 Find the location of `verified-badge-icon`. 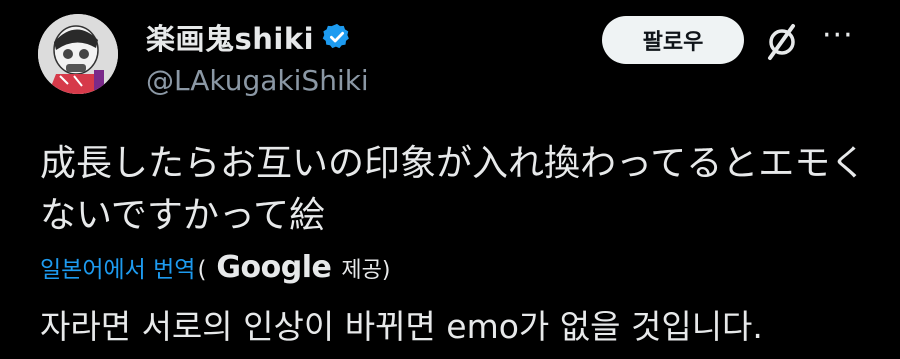

verified-badge-icon is located at coordinates (337, 37).